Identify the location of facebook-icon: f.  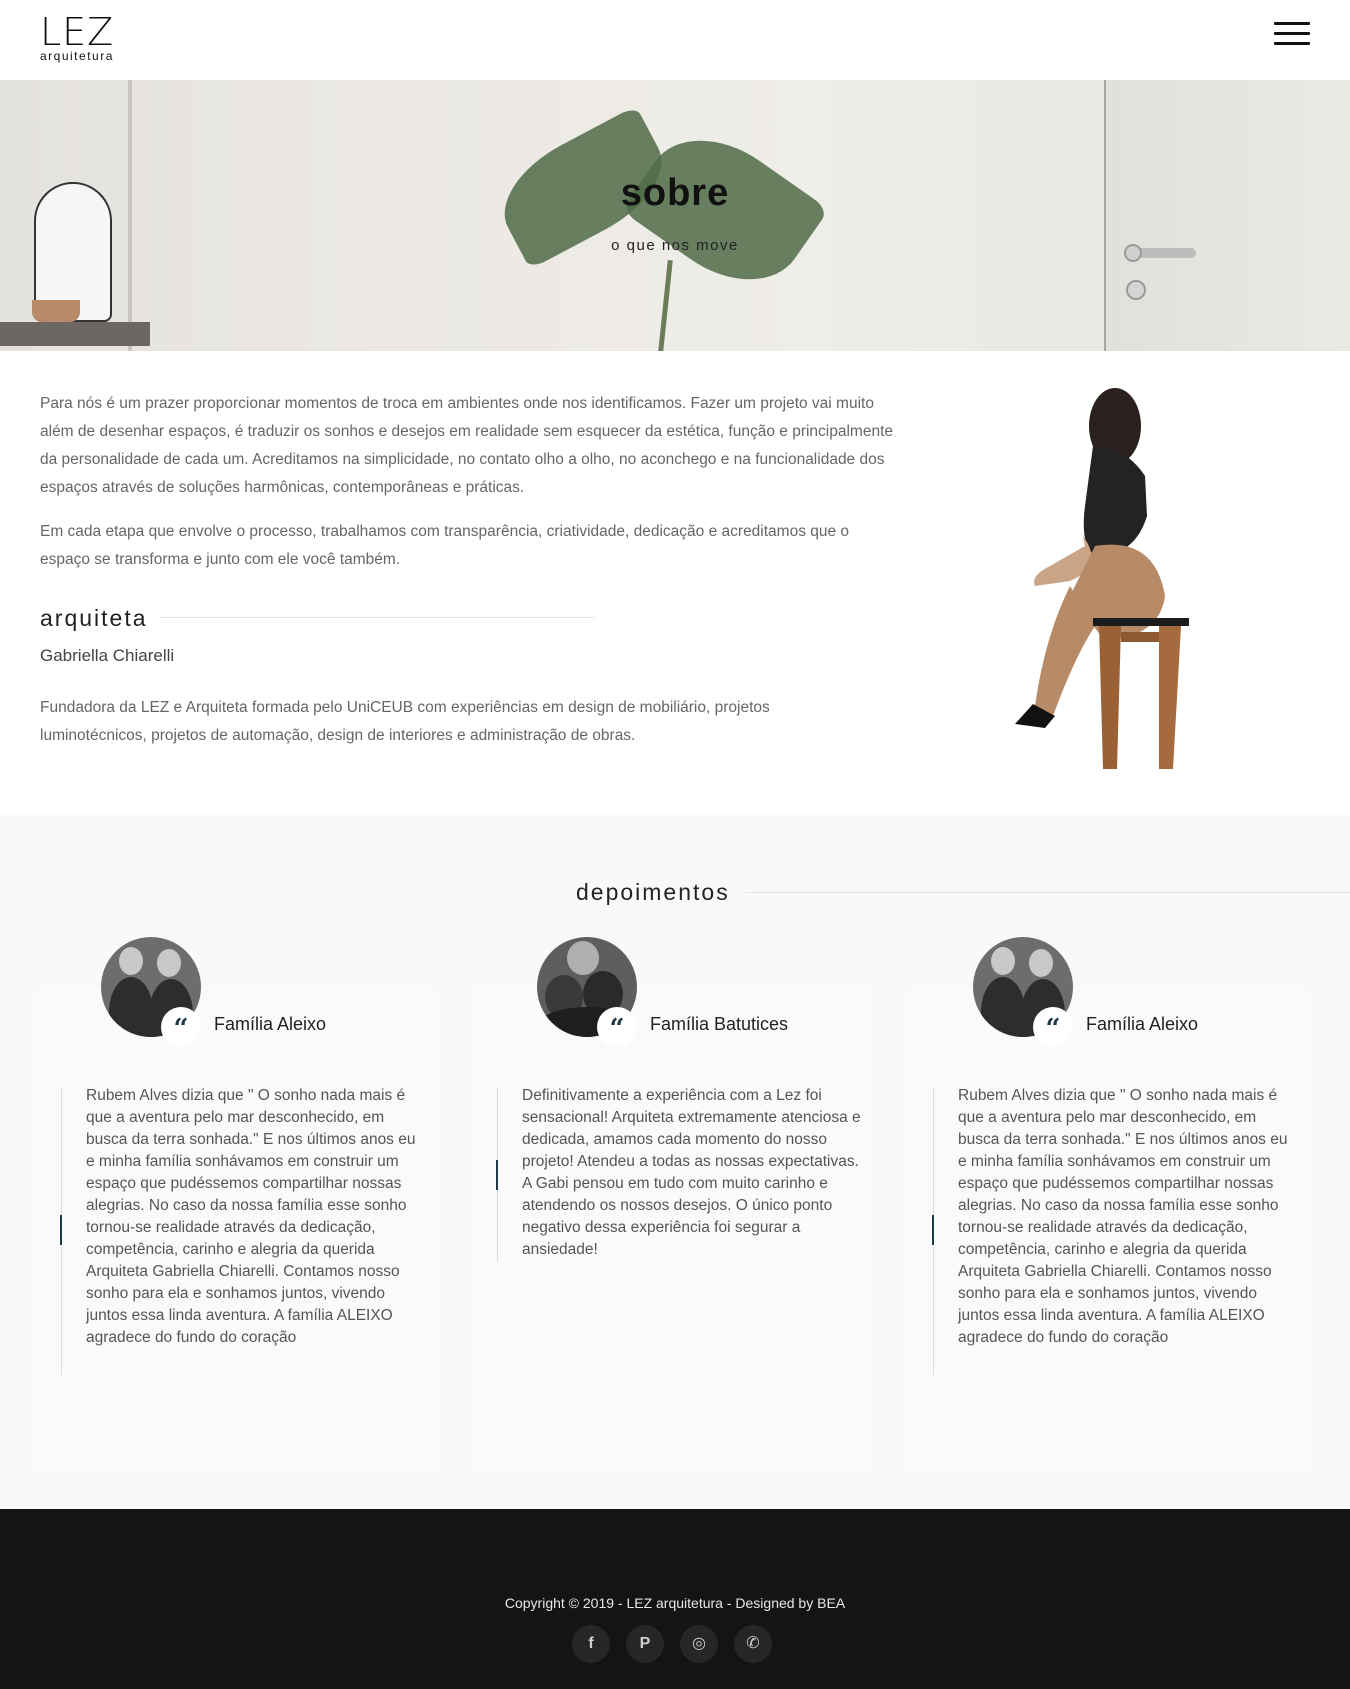
(591, 1644).